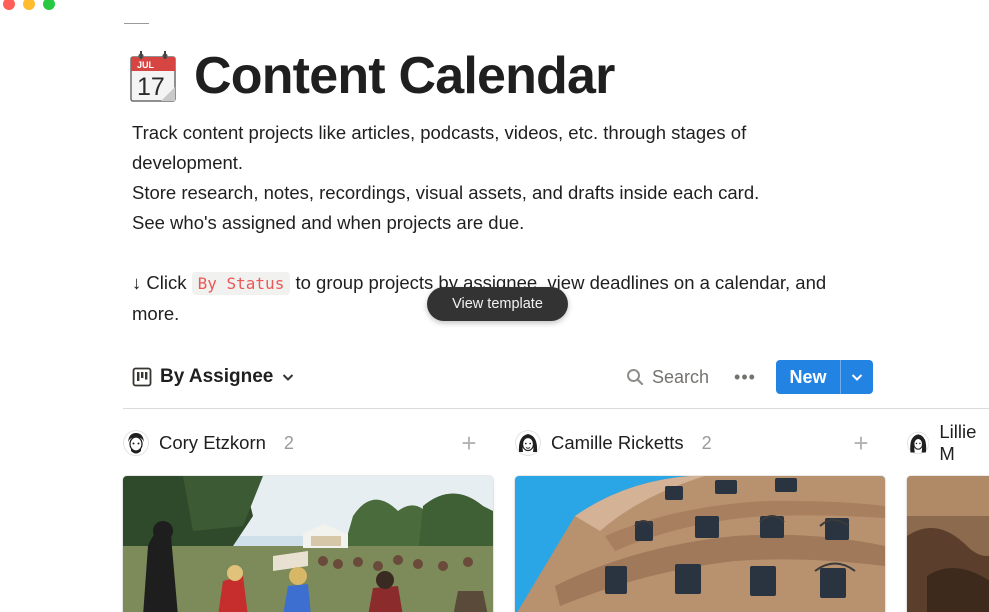 The width and height of the screenshot is (989, 612). Describe the element at coordinates (49, 5) in the screenshot. I see `zoom-window-button` at that location.